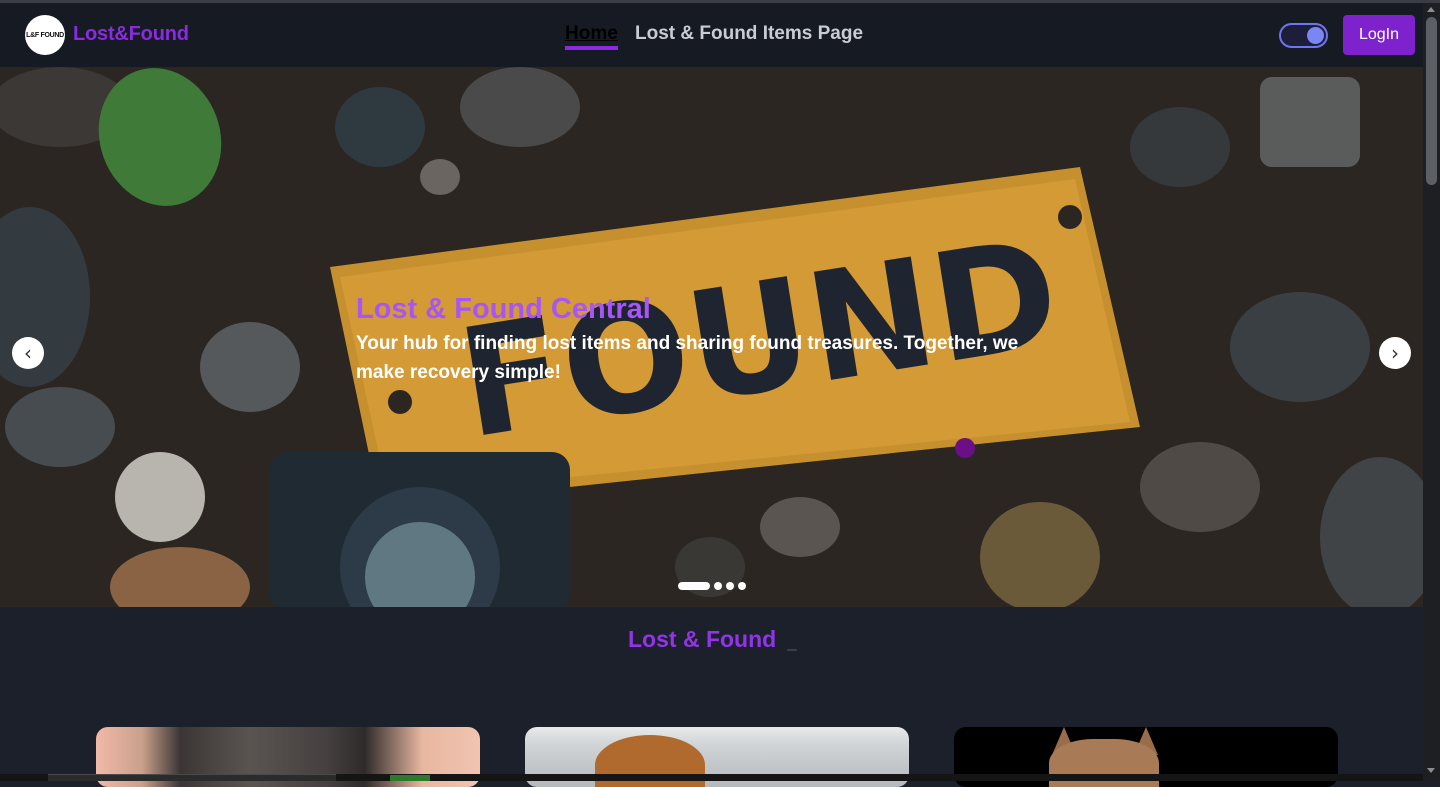  What do you see at coordinates (131, 34) in the screenshot?
I see `brand-name: Lost&Found` at bounding box center [131, 34].